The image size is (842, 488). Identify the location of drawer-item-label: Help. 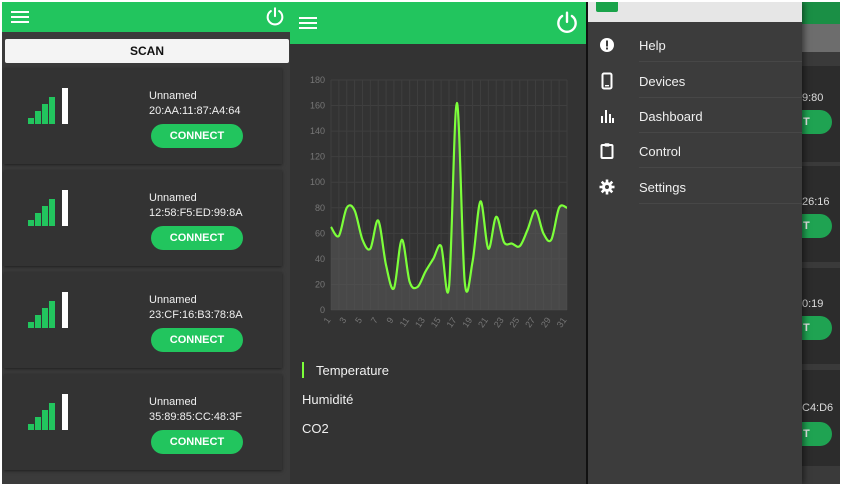
(652, 45).